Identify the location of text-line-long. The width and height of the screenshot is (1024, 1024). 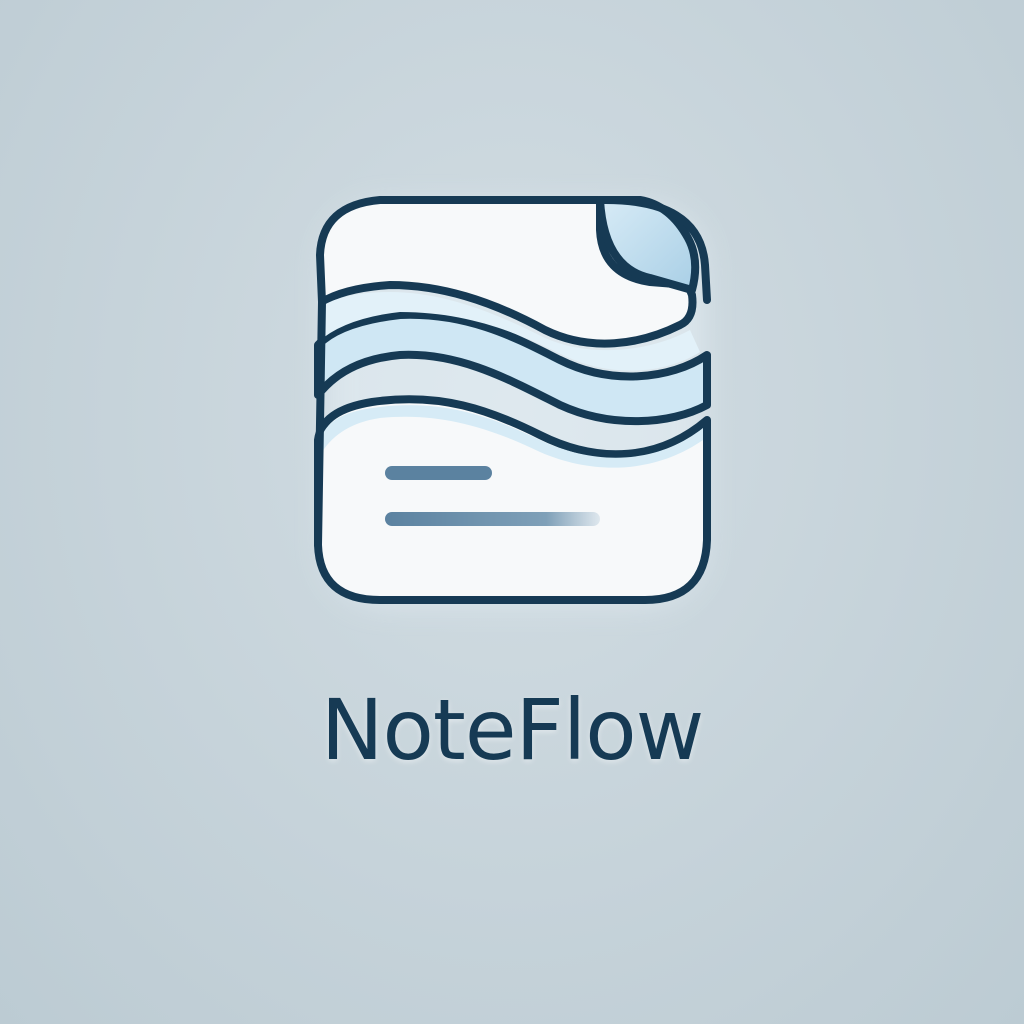
(492, 519).